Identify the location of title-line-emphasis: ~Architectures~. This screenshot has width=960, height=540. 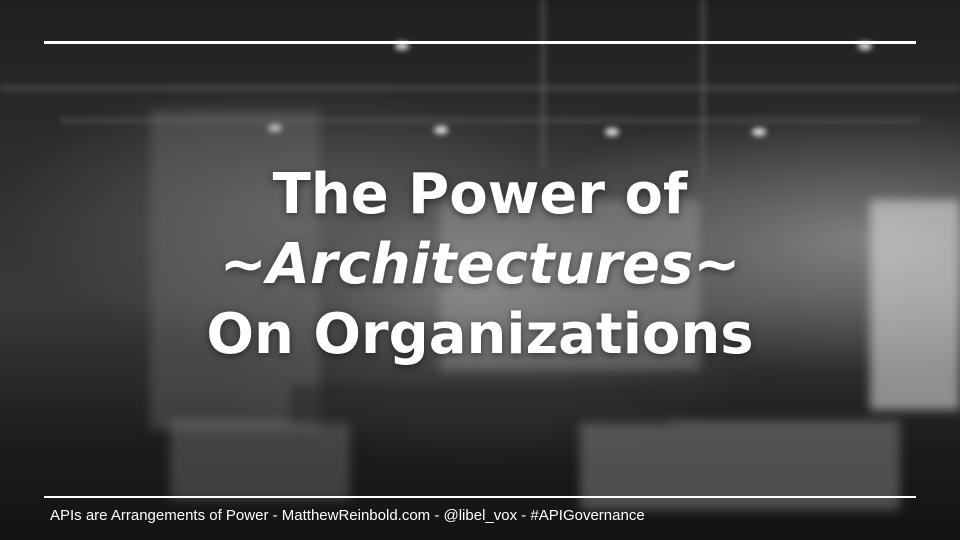
(480, 264).